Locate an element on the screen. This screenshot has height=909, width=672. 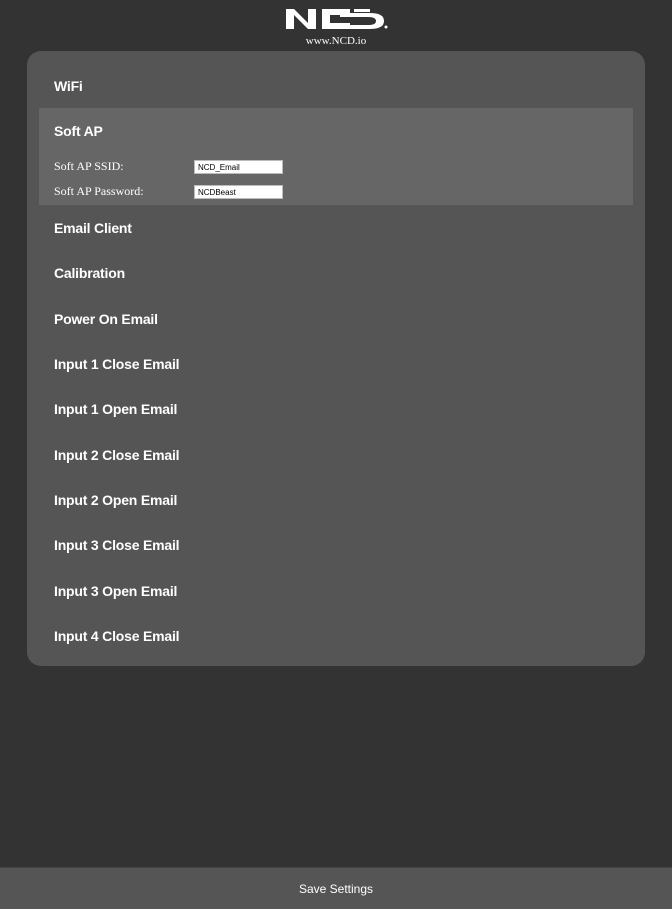
section-input1-open-email: Input 1 Open Email is located at coordinates (115, 409).